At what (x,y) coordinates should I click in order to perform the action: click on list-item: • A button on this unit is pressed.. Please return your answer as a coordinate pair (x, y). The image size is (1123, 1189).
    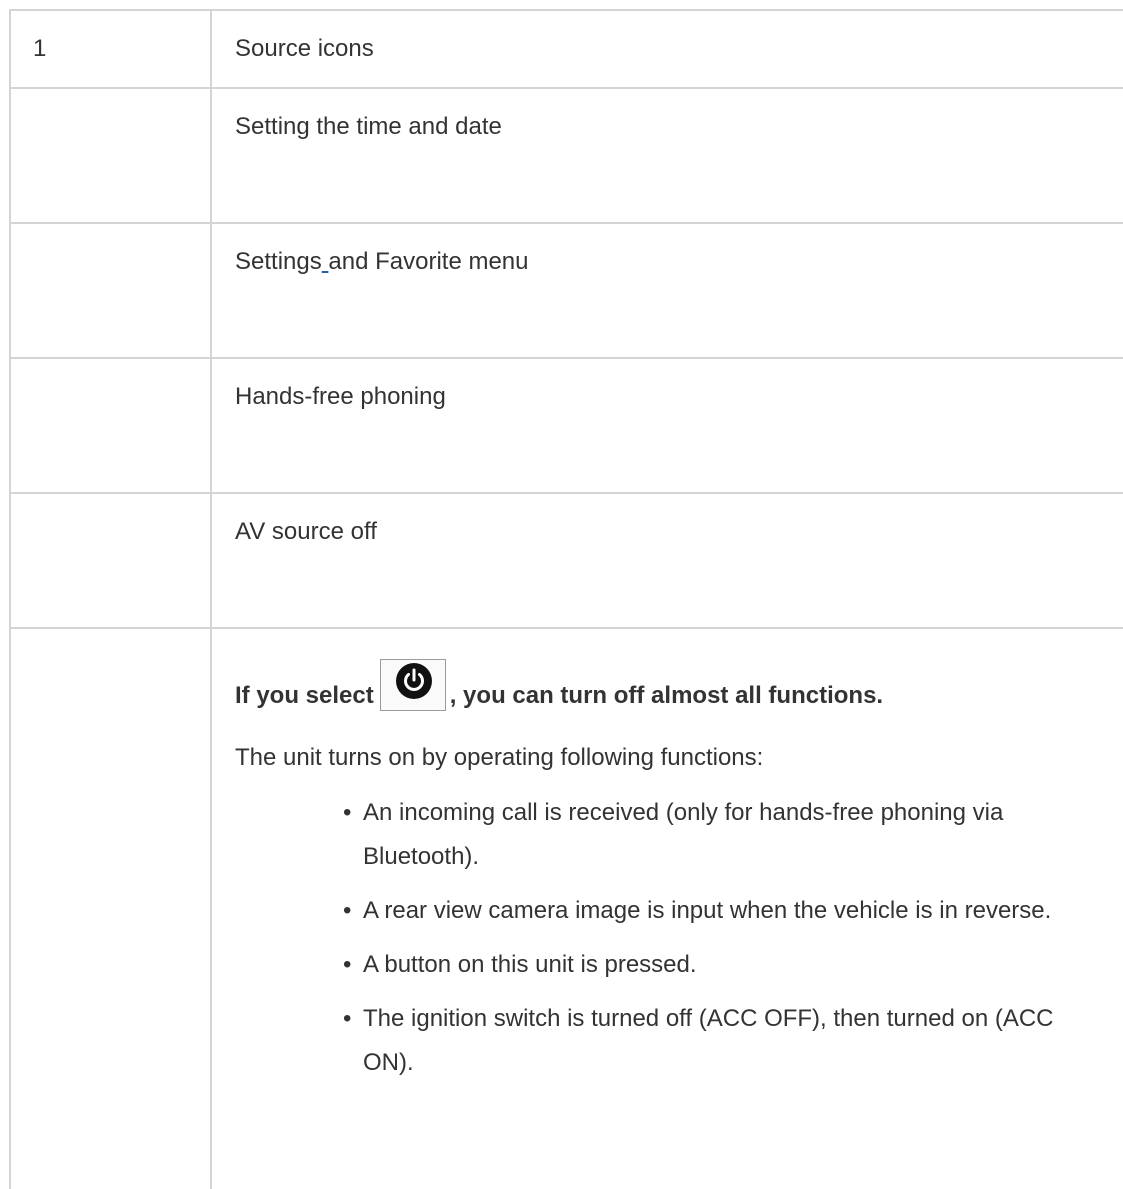
    Looking at the image, I should click on (720, 965).